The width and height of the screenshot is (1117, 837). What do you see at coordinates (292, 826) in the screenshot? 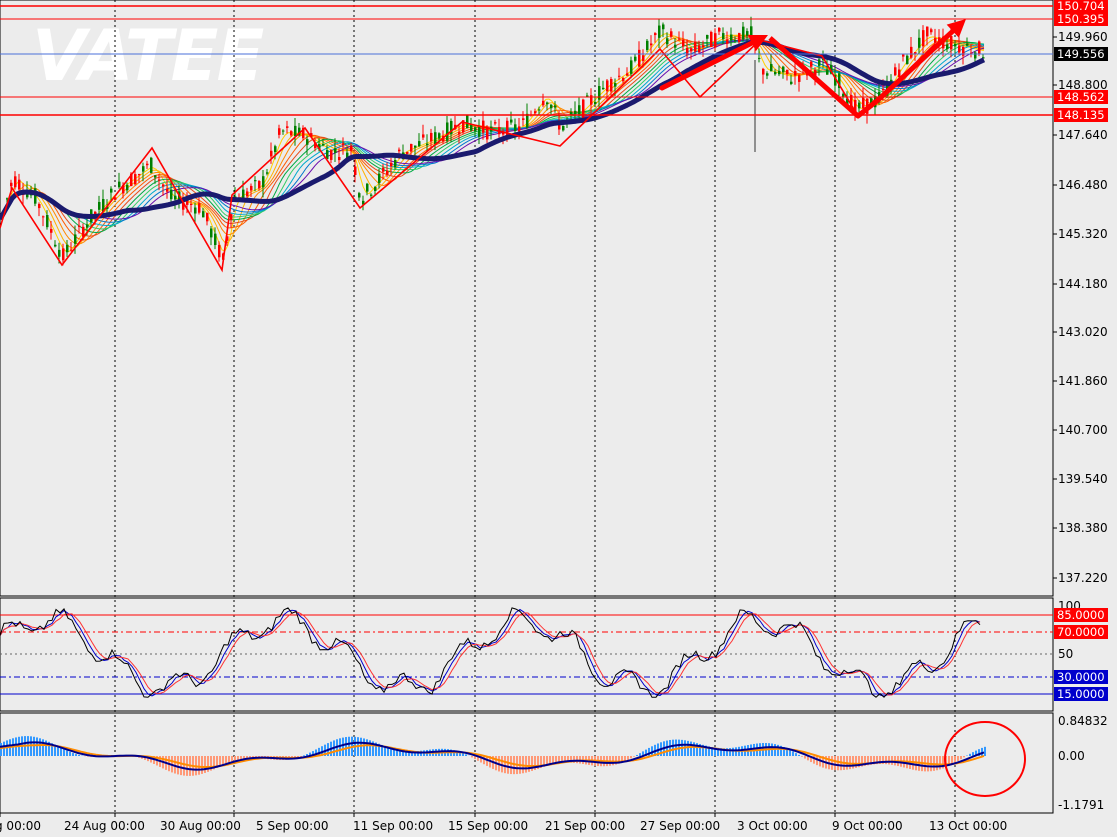
I see `time-axis-label: 5 Sep 00:00` at bounding box center [292, 826].